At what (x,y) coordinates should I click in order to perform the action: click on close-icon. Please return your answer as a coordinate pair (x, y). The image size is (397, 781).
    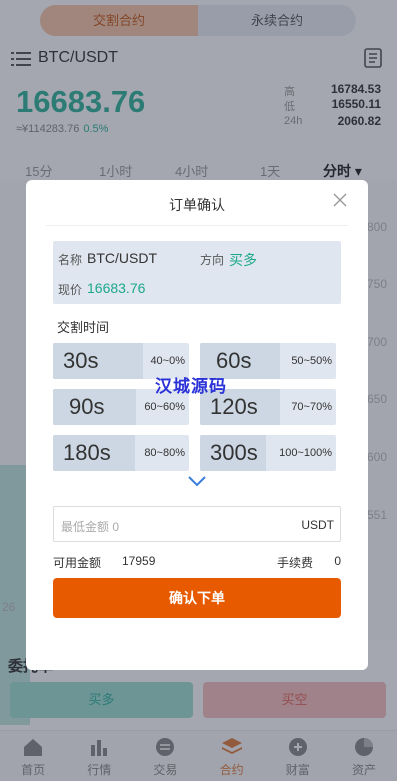
    Looking at the image, I should click on (340, 200).